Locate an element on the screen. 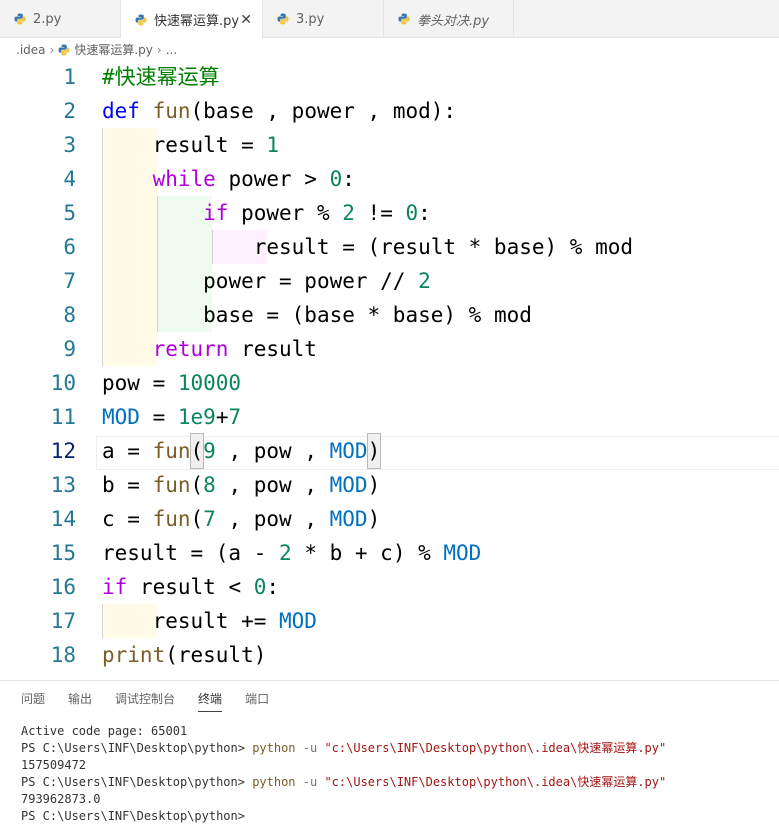  code-line: if result < 0: is located at coordinates (191, 587).